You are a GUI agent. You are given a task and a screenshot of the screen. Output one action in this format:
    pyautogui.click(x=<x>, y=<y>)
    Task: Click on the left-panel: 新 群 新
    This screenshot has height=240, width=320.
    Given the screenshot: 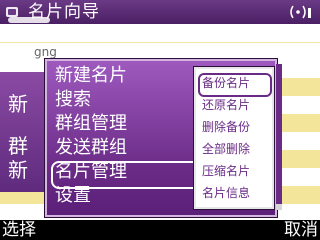 What is the action you would take?
    pyautogui.click(x=24, y=132)
    